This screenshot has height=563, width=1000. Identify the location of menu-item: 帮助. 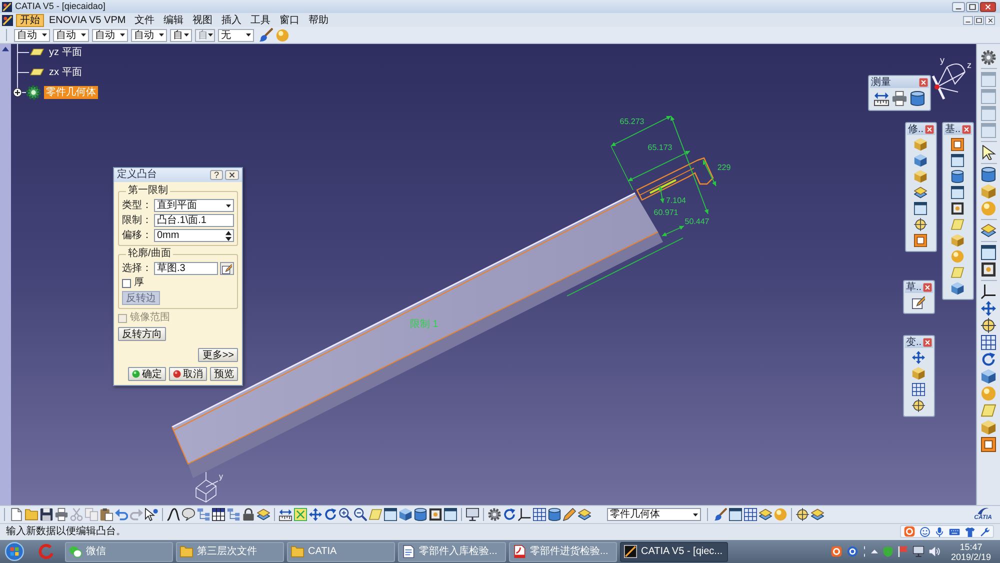
(318, 20).